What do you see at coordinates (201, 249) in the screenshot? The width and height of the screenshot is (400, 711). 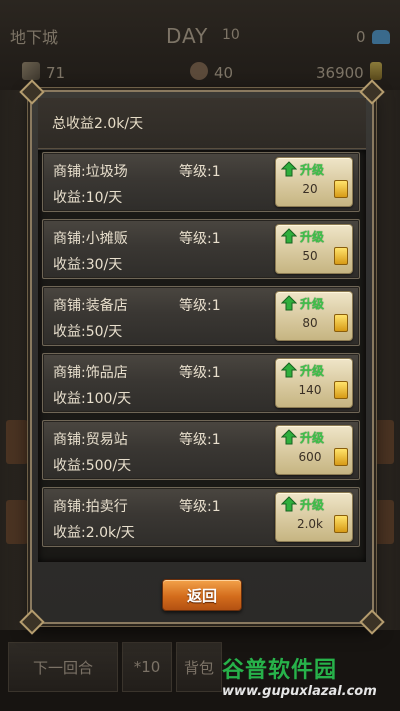 I see `shop-row: 商铺:小摊贩 等级:1 收益:30/天 升级 50` at bounding box center [201, 249].